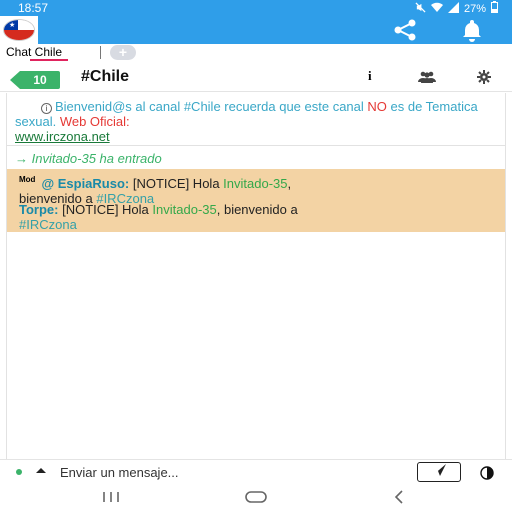 Image resolution: width=512 pixels, height=512 pixels. I want to click on notice2-text: [NOTICE] Hola, so click(105, 209).